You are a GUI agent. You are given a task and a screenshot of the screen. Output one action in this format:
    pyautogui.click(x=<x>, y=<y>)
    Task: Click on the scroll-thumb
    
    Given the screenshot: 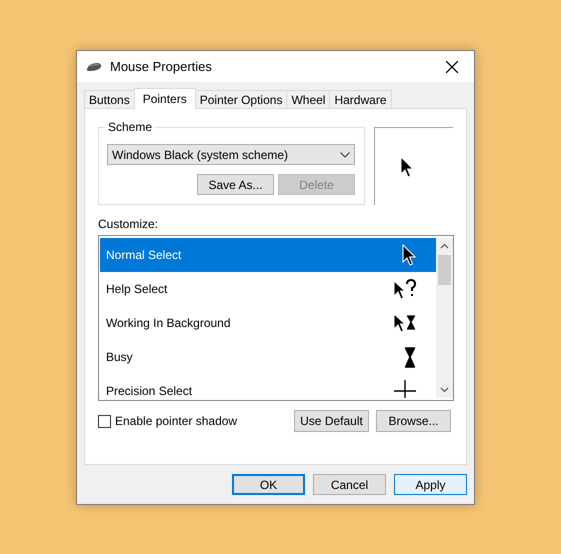 What is the action you would take?
    pyautogui.click(x=444, y=270)
    